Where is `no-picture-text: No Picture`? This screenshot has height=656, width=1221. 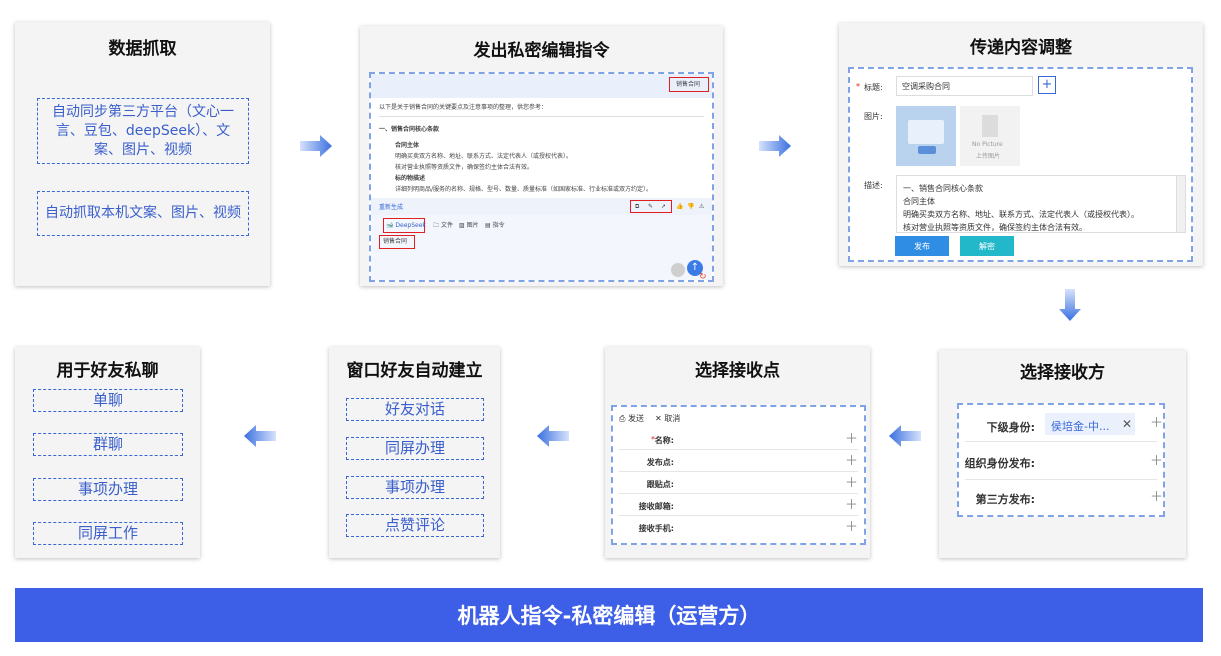
no-picture-text: No Picture is located at coordinates (987, 144).